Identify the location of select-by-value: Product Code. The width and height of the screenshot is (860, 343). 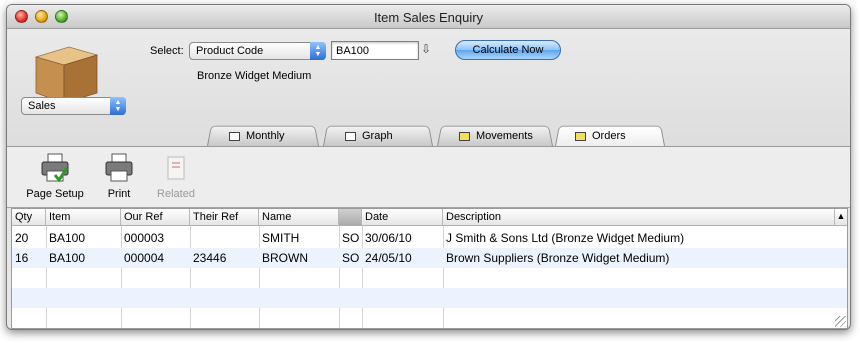
(230, 51).